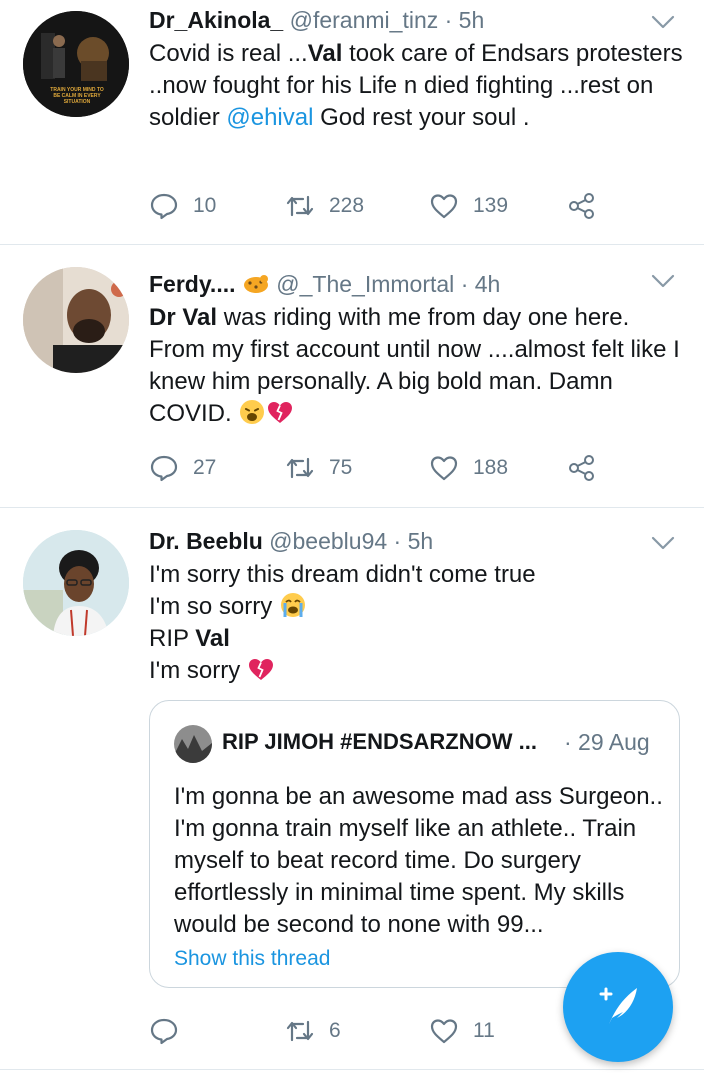 This screenshot has width=704, height=1080. What do you see at coordinates (379, 206) in the screenshot?
I see `tweet-actions: 10 228 139` at bounding box center [379, 206].